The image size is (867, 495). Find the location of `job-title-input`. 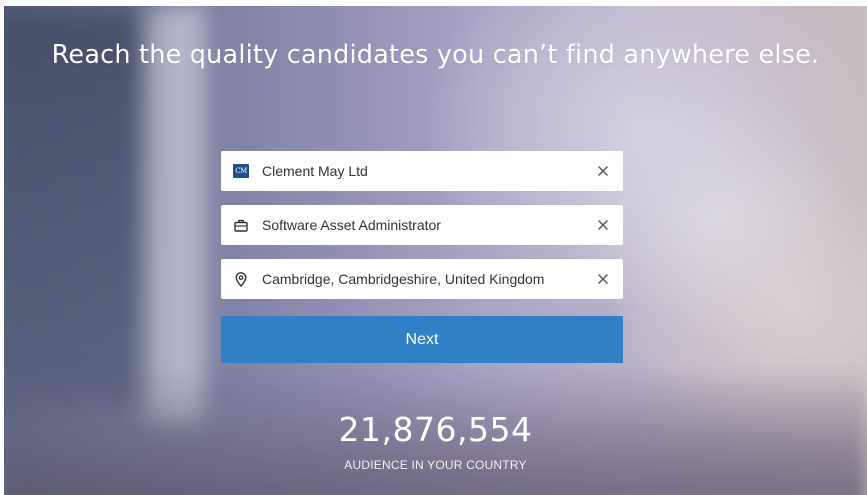

job-title-input is located at coordinates (424, 225).